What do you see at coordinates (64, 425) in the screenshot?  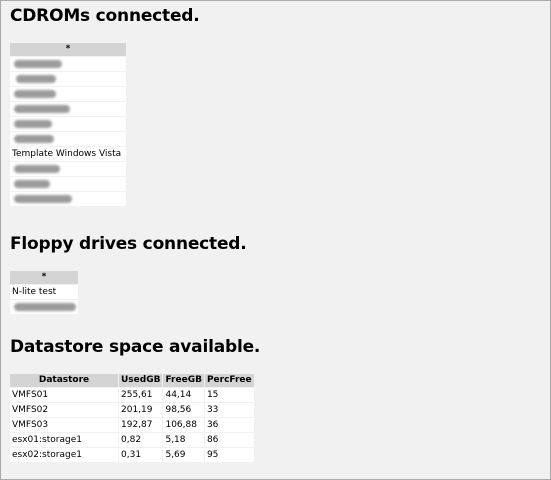 I see `datastore-name-cell: VMFS03` at bounding box center [64, 425].